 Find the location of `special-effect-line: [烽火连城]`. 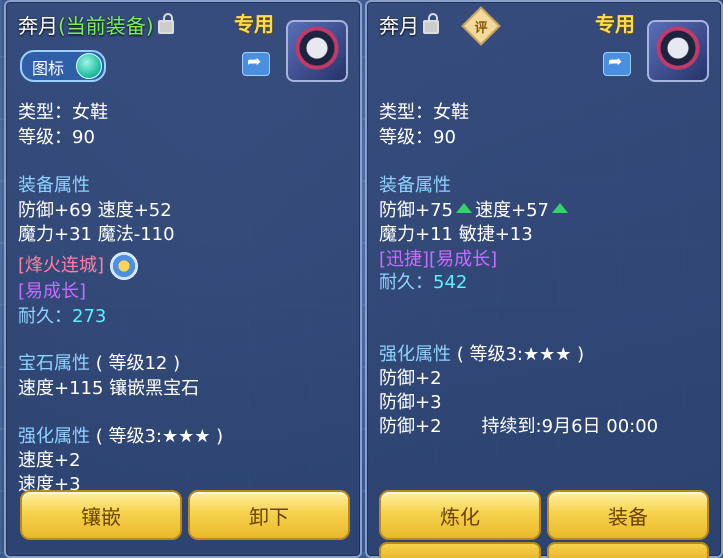

special-effect-line: [烽火连城] is located at coordinates (78, 265).